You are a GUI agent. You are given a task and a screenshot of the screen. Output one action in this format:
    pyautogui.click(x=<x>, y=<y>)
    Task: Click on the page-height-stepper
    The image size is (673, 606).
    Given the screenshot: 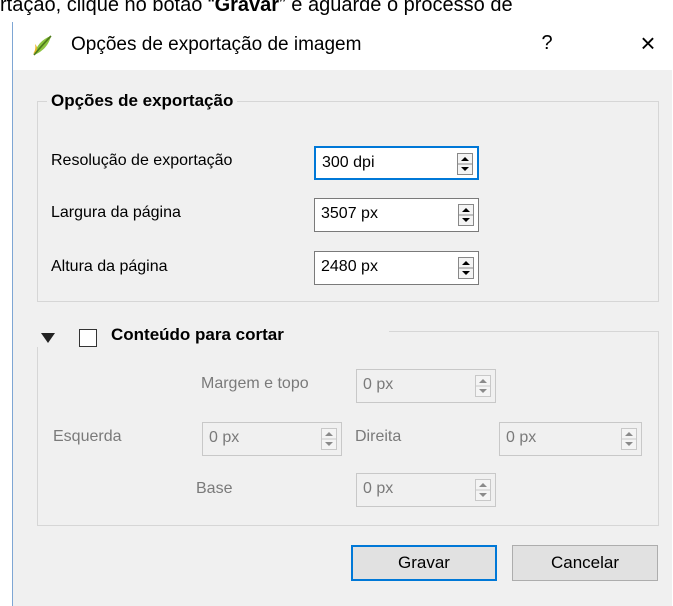 What is the action you would take?
    pyautogui.click(x=466, y=268)
    